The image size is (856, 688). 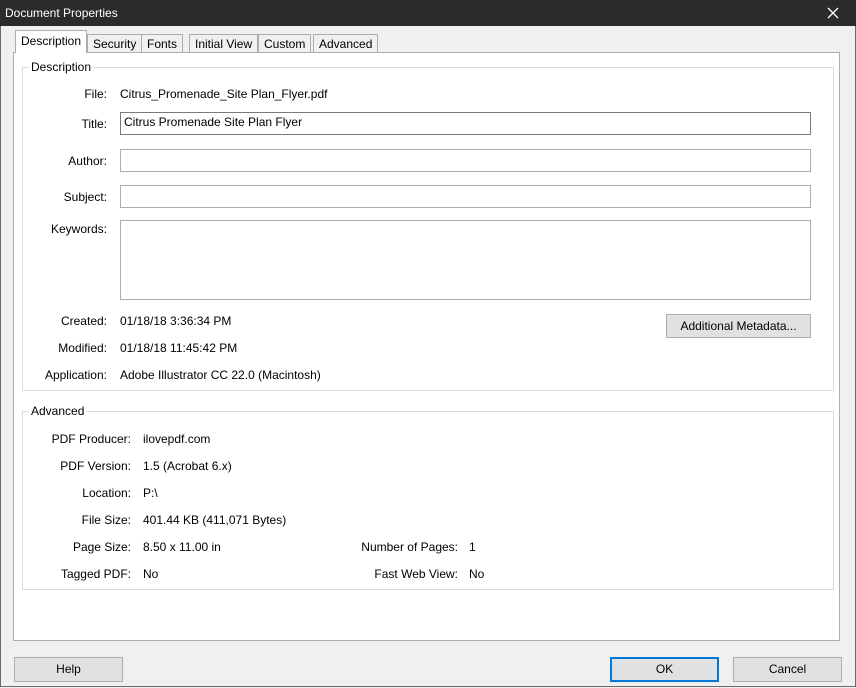 What do you see at coordinates (416, 574) in the screenshot?
I see `fast-web-view-label: Fast Web View:` at bounding box center [416, 574].